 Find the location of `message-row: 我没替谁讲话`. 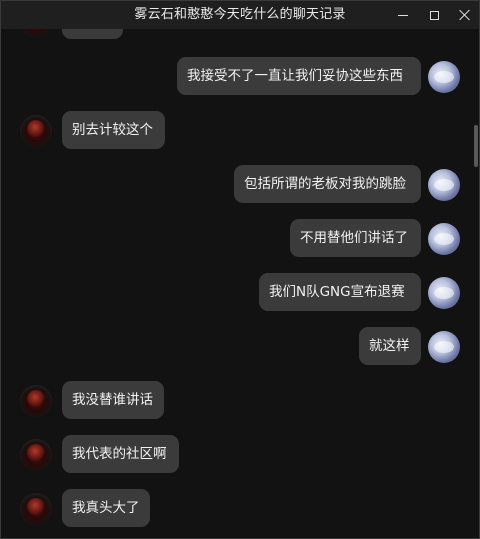

message-row: 我没替谁讲话 is located at coordinates (240, 401).